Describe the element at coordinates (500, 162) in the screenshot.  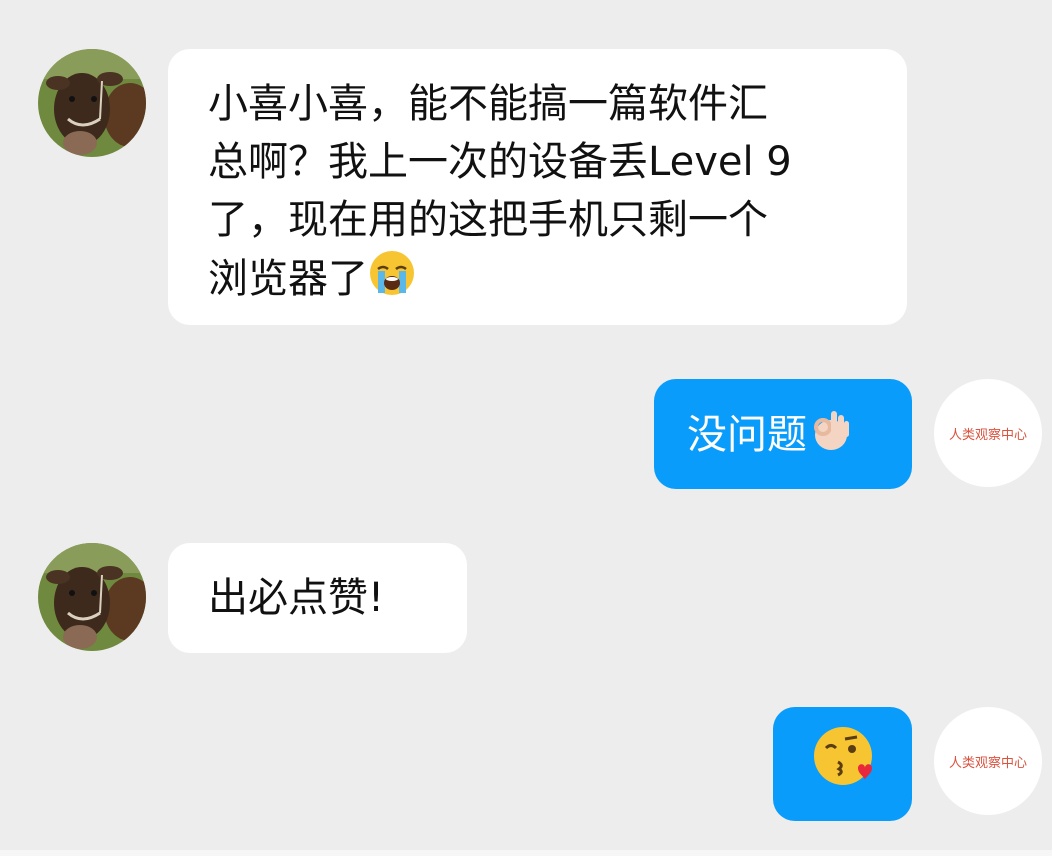
I see `message-line: 总啊？我上一次的设备丢Level 9` at that location.